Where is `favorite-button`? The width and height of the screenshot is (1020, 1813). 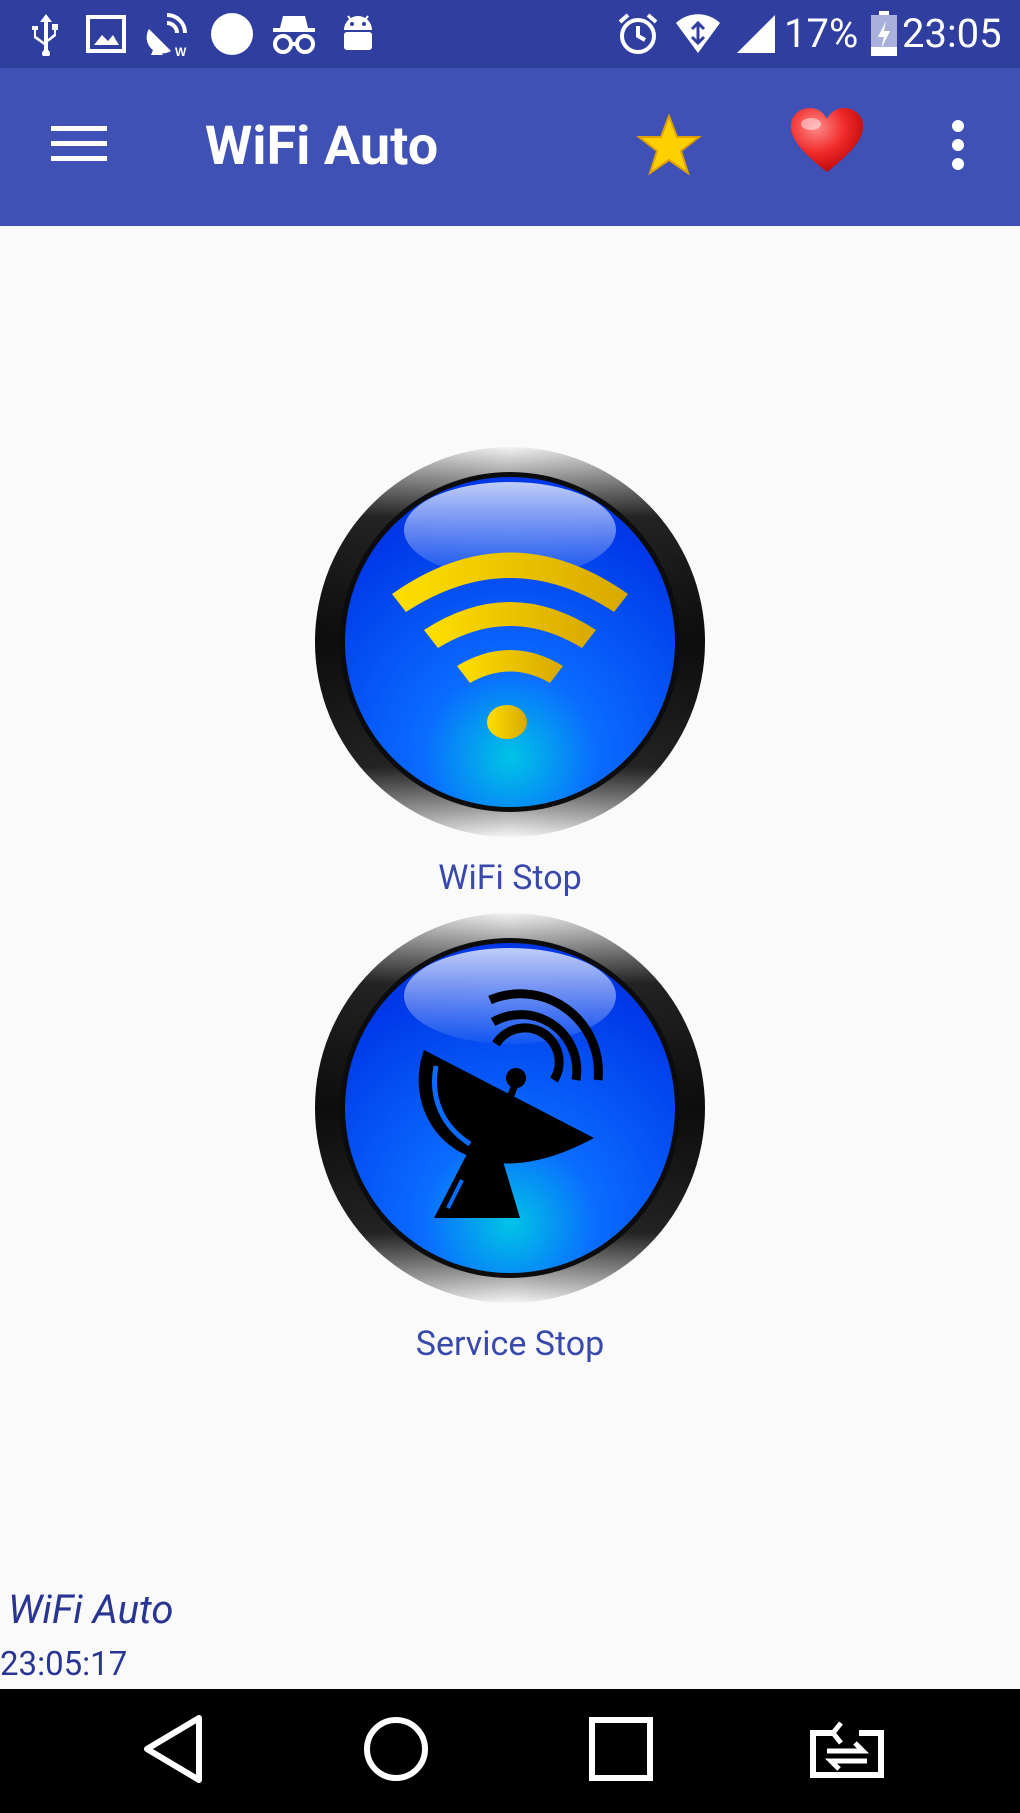
favorite-button is located at coordinates (827, 143).